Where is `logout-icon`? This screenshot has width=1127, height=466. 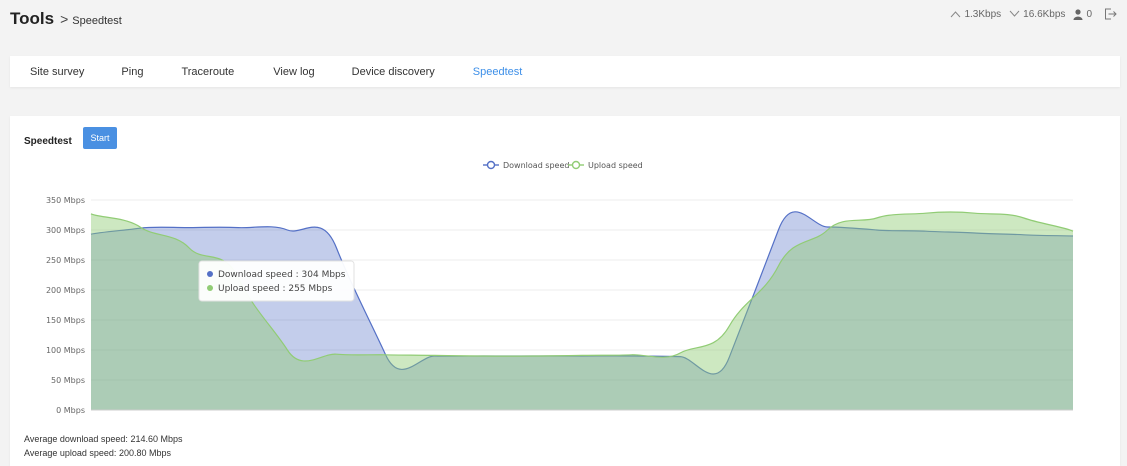 logout-icon is located at coordinates (1111, 14).